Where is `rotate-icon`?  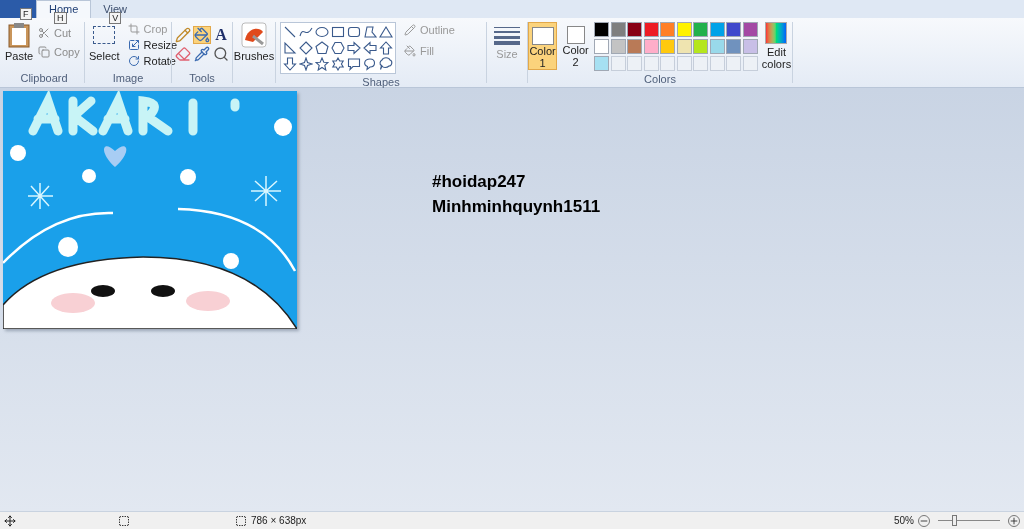 rotate-icon is located at coordinates (133, 61).